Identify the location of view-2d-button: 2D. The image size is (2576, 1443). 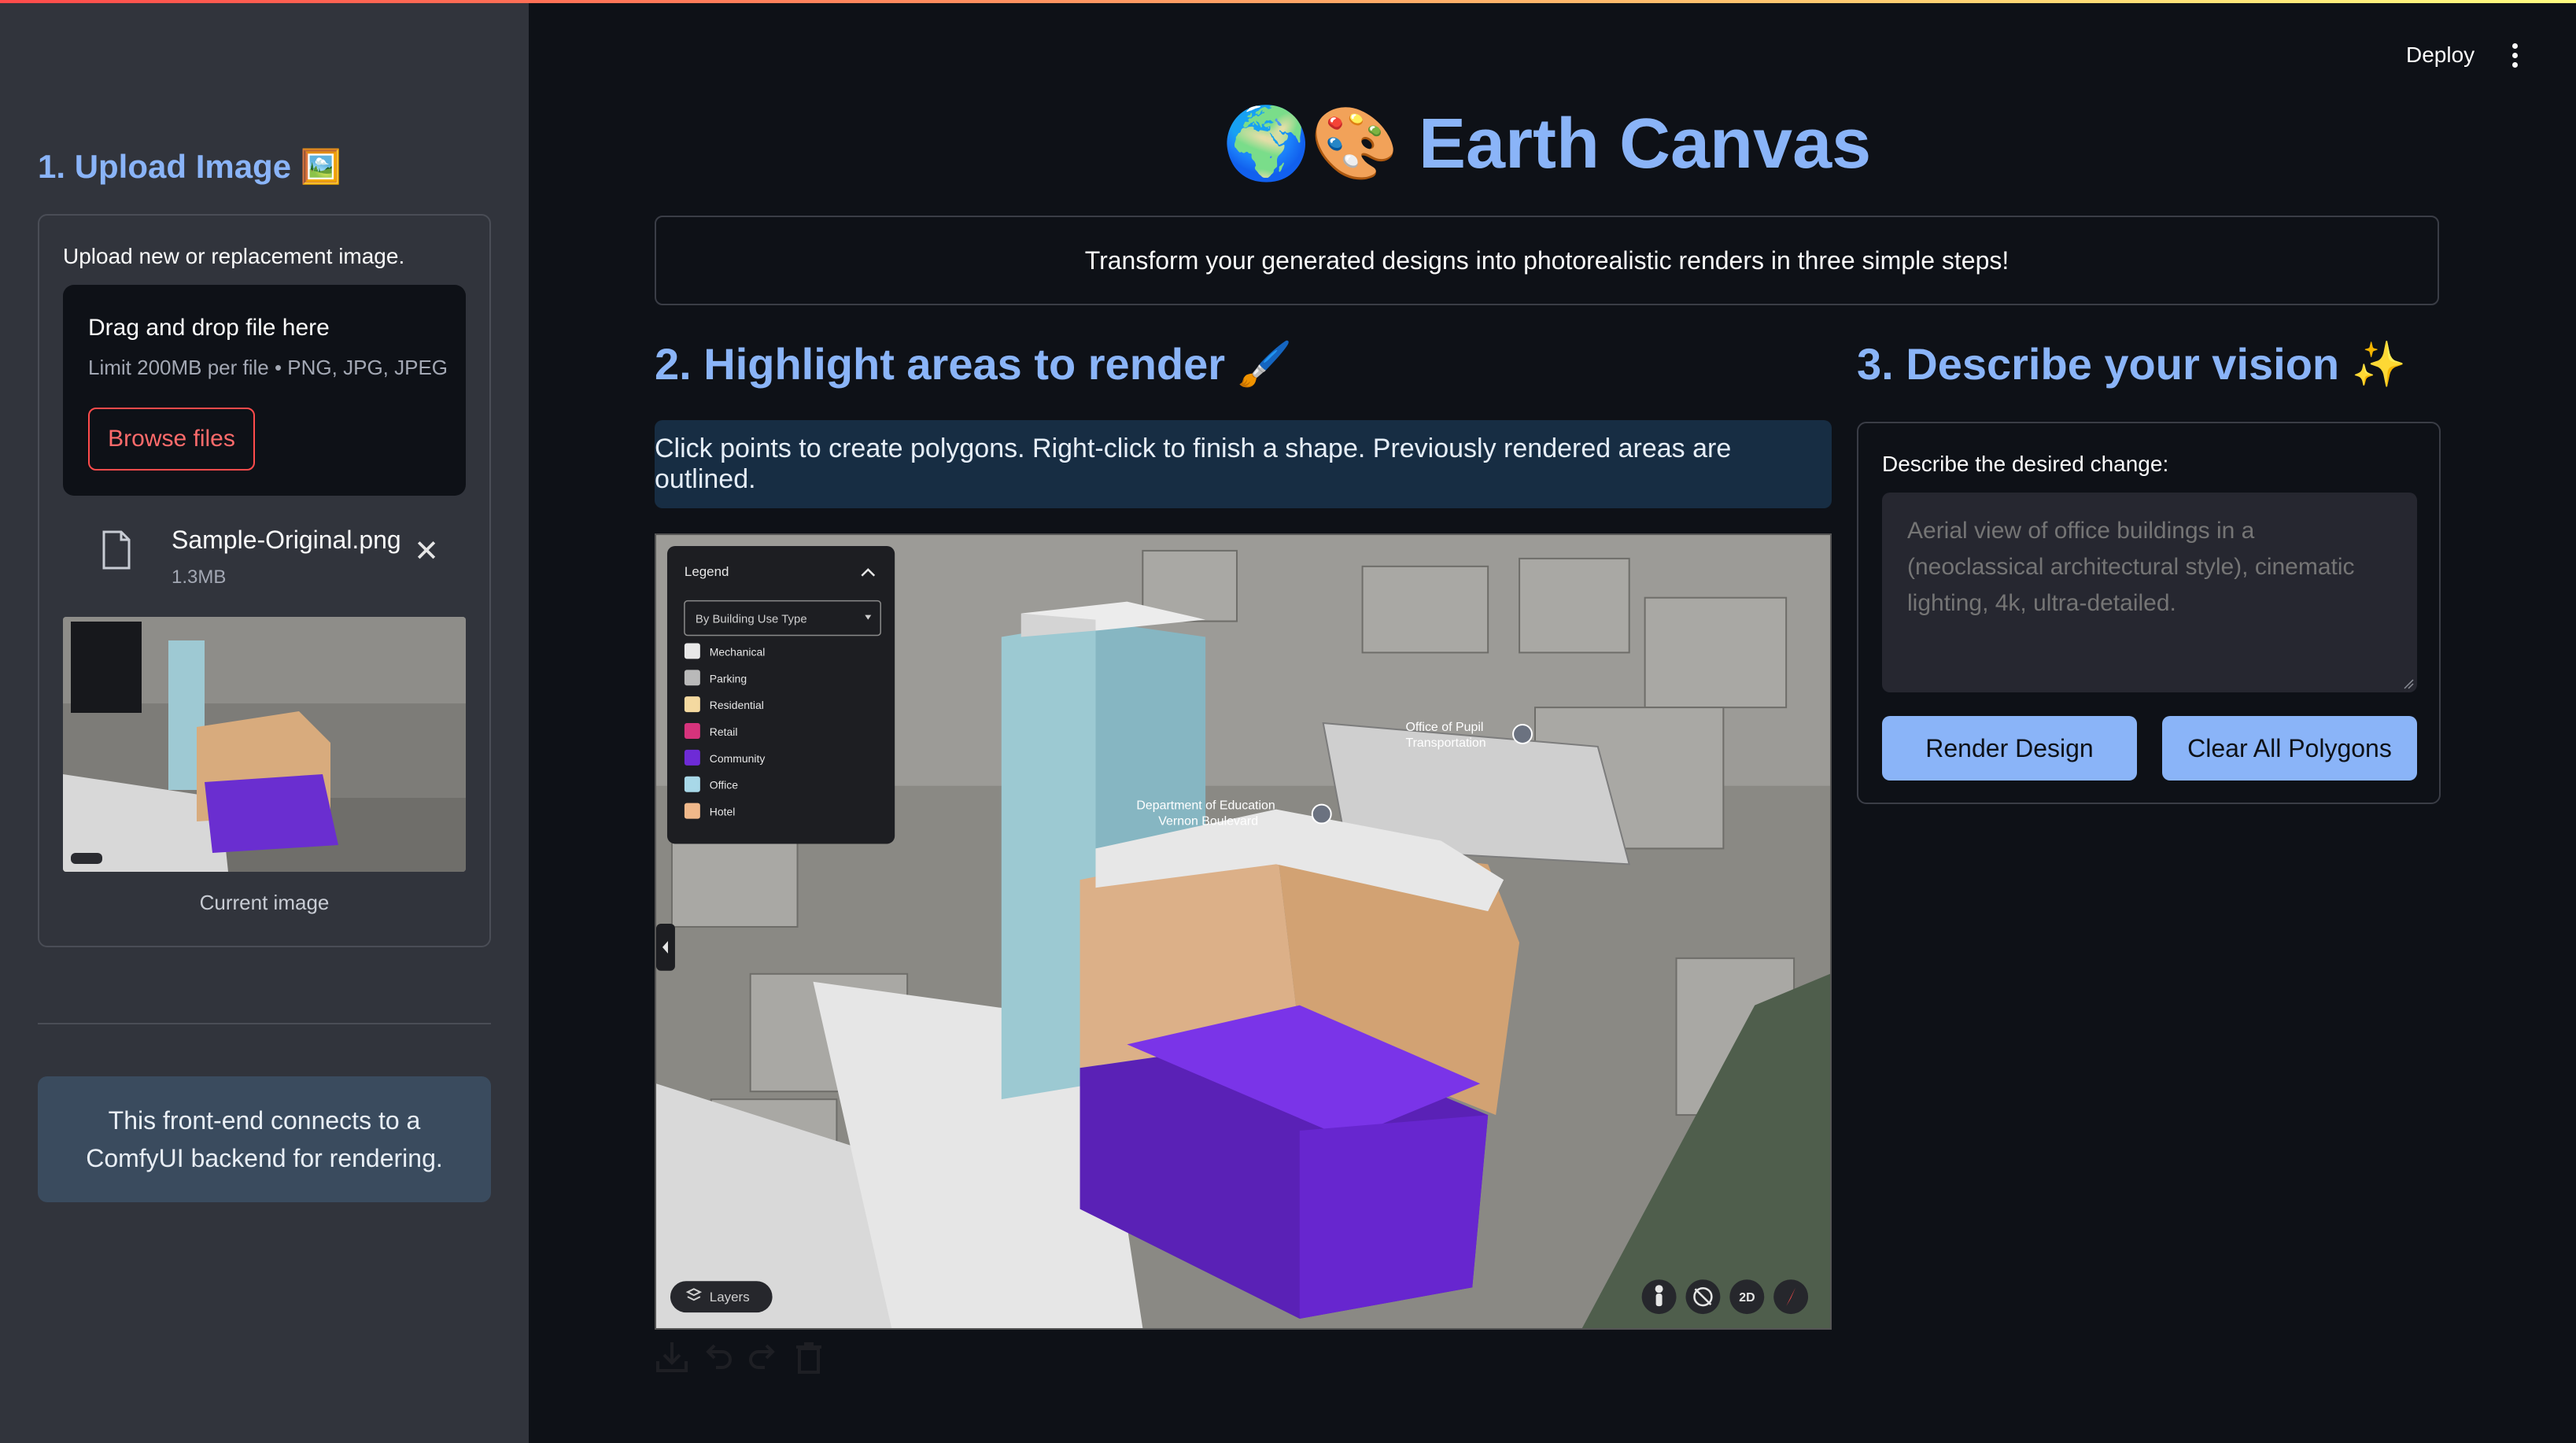
(1747, 1297).